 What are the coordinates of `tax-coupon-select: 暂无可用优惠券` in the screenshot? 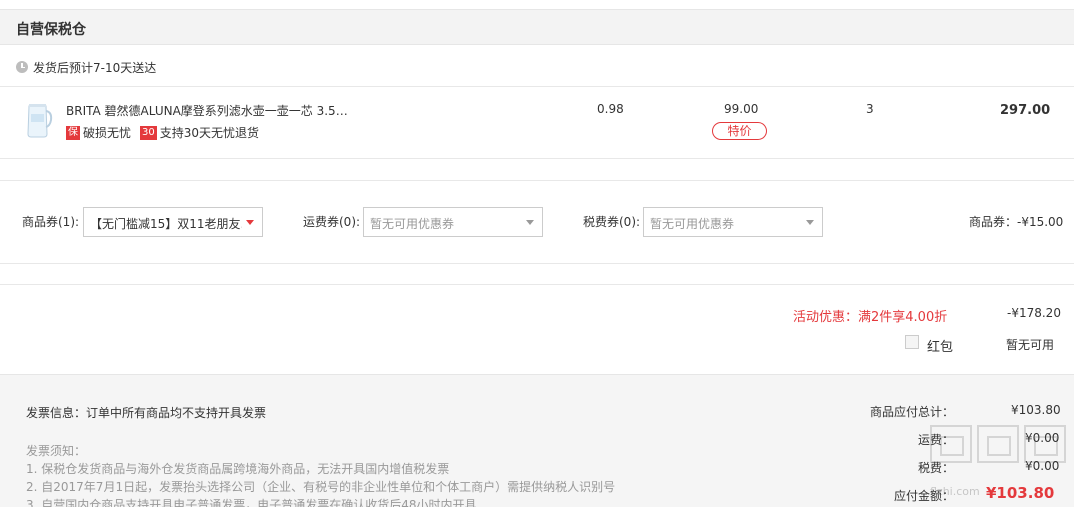 It's located at (733, 222).